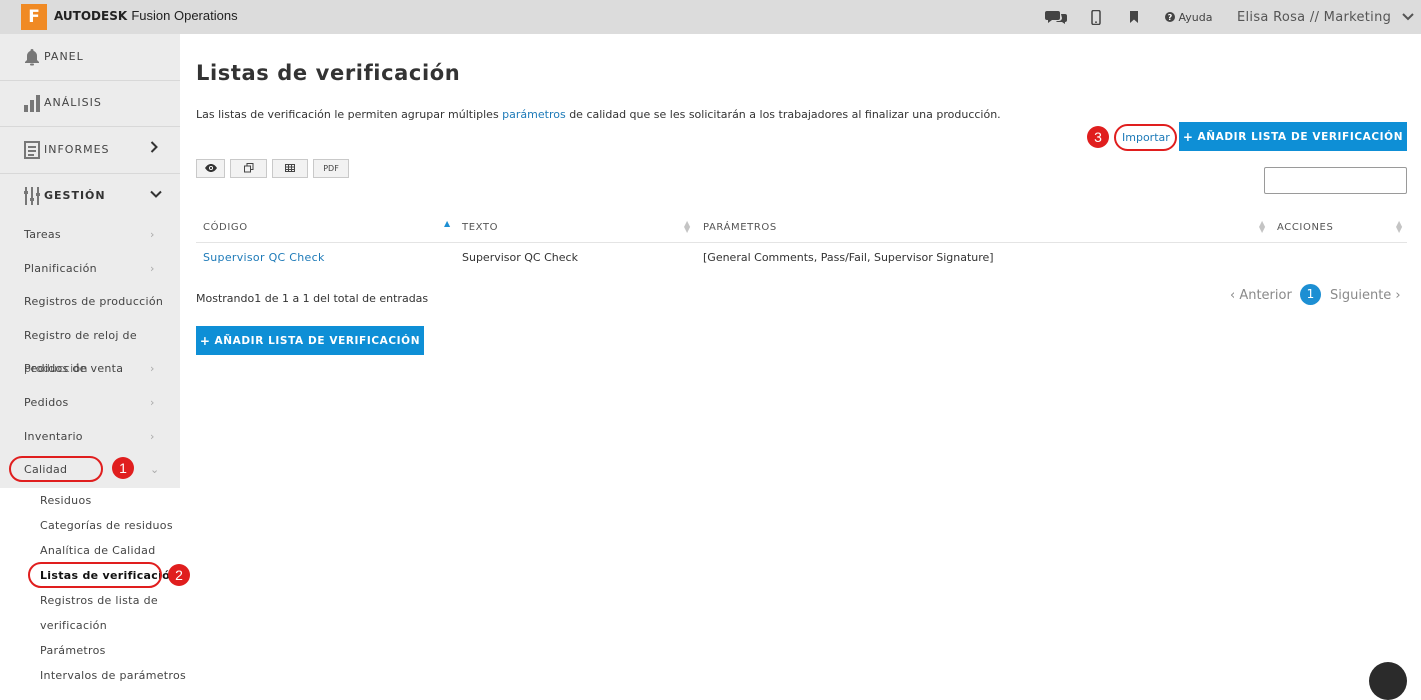 The height and width of the screenshot is (700, 1421). I want to click on search-input, so click(1335, 180).